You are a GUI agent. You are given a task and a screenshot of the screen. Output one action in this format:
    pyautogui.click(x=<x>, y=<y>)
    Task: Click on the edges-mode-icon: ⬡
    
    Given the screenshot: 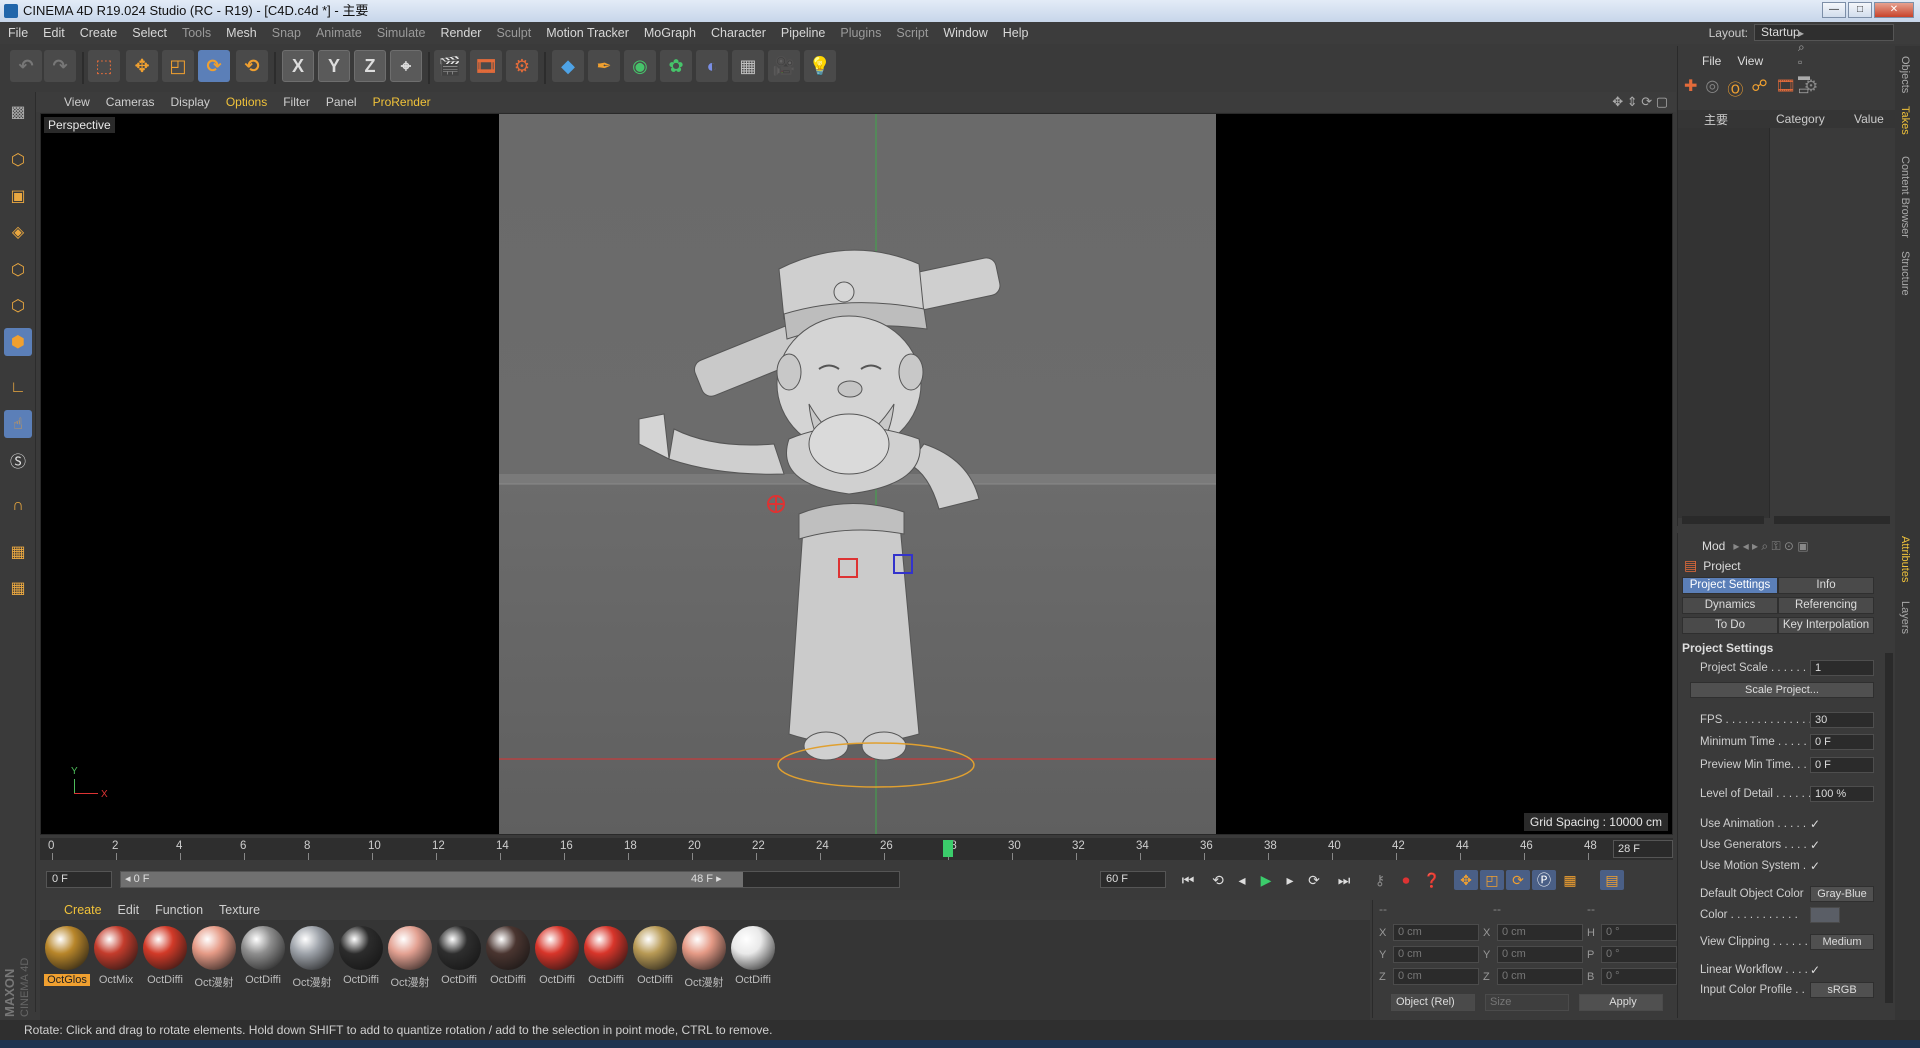 What is the action you would take?
    pyautogui.click(x=18, y=306)
    